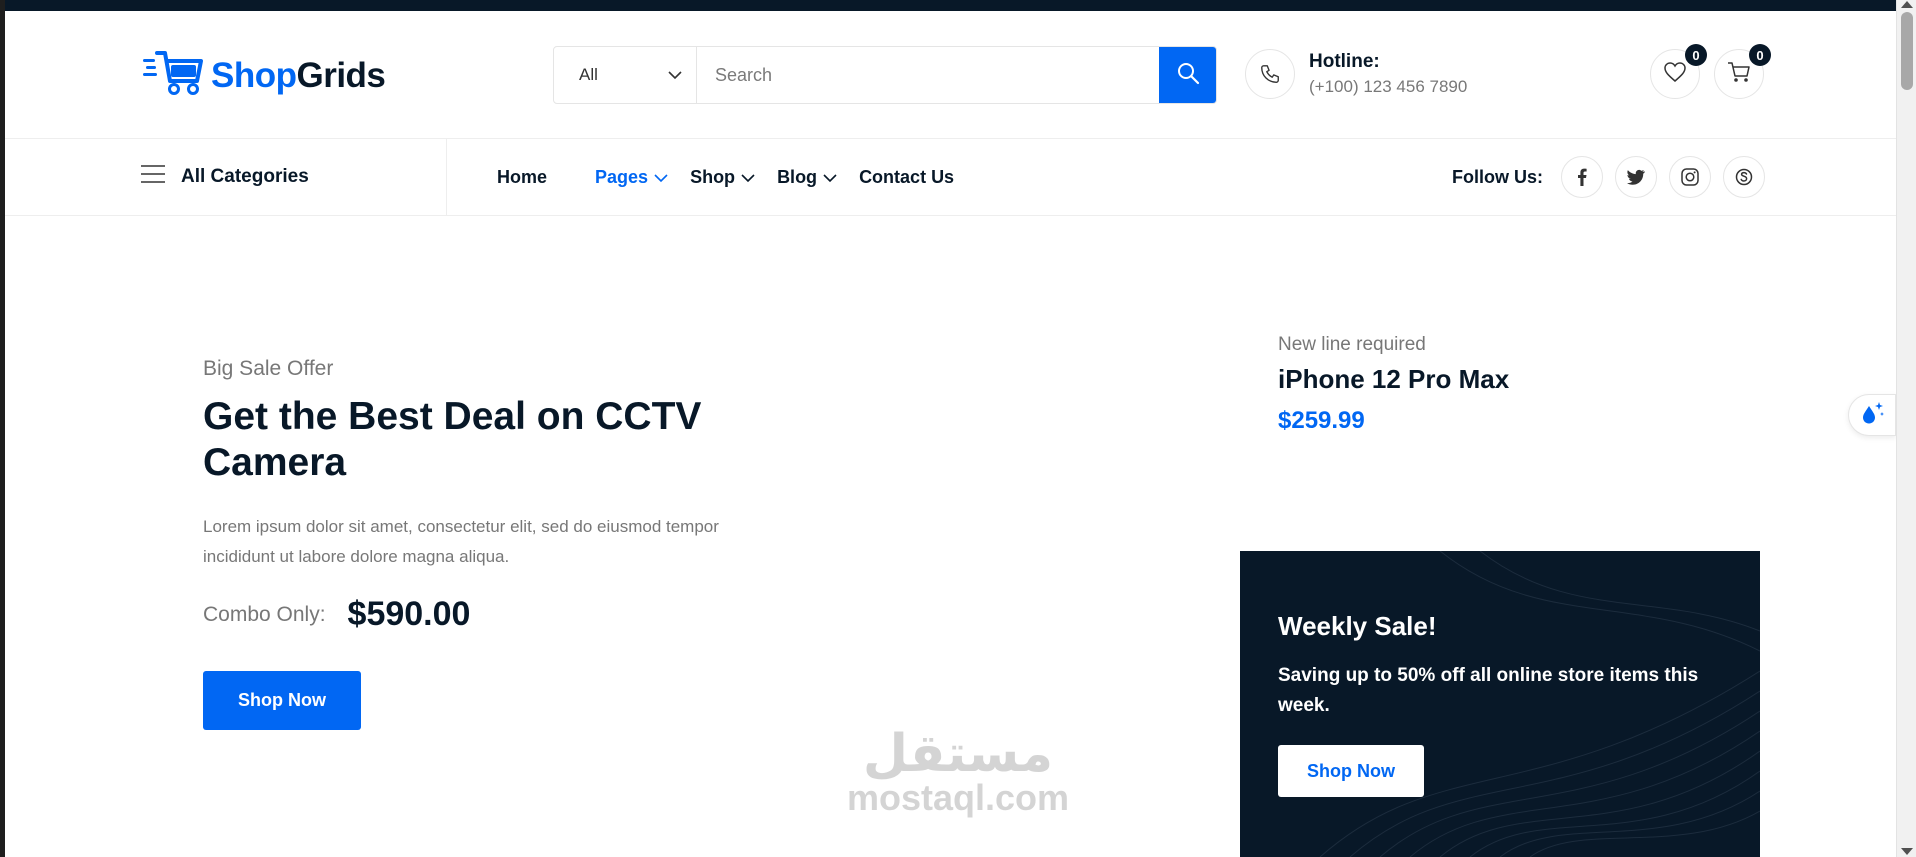  Describe the element at coordinates (336, 614) in the screenshot. I see `combo-price: Combo Only: $590.00` at that location.